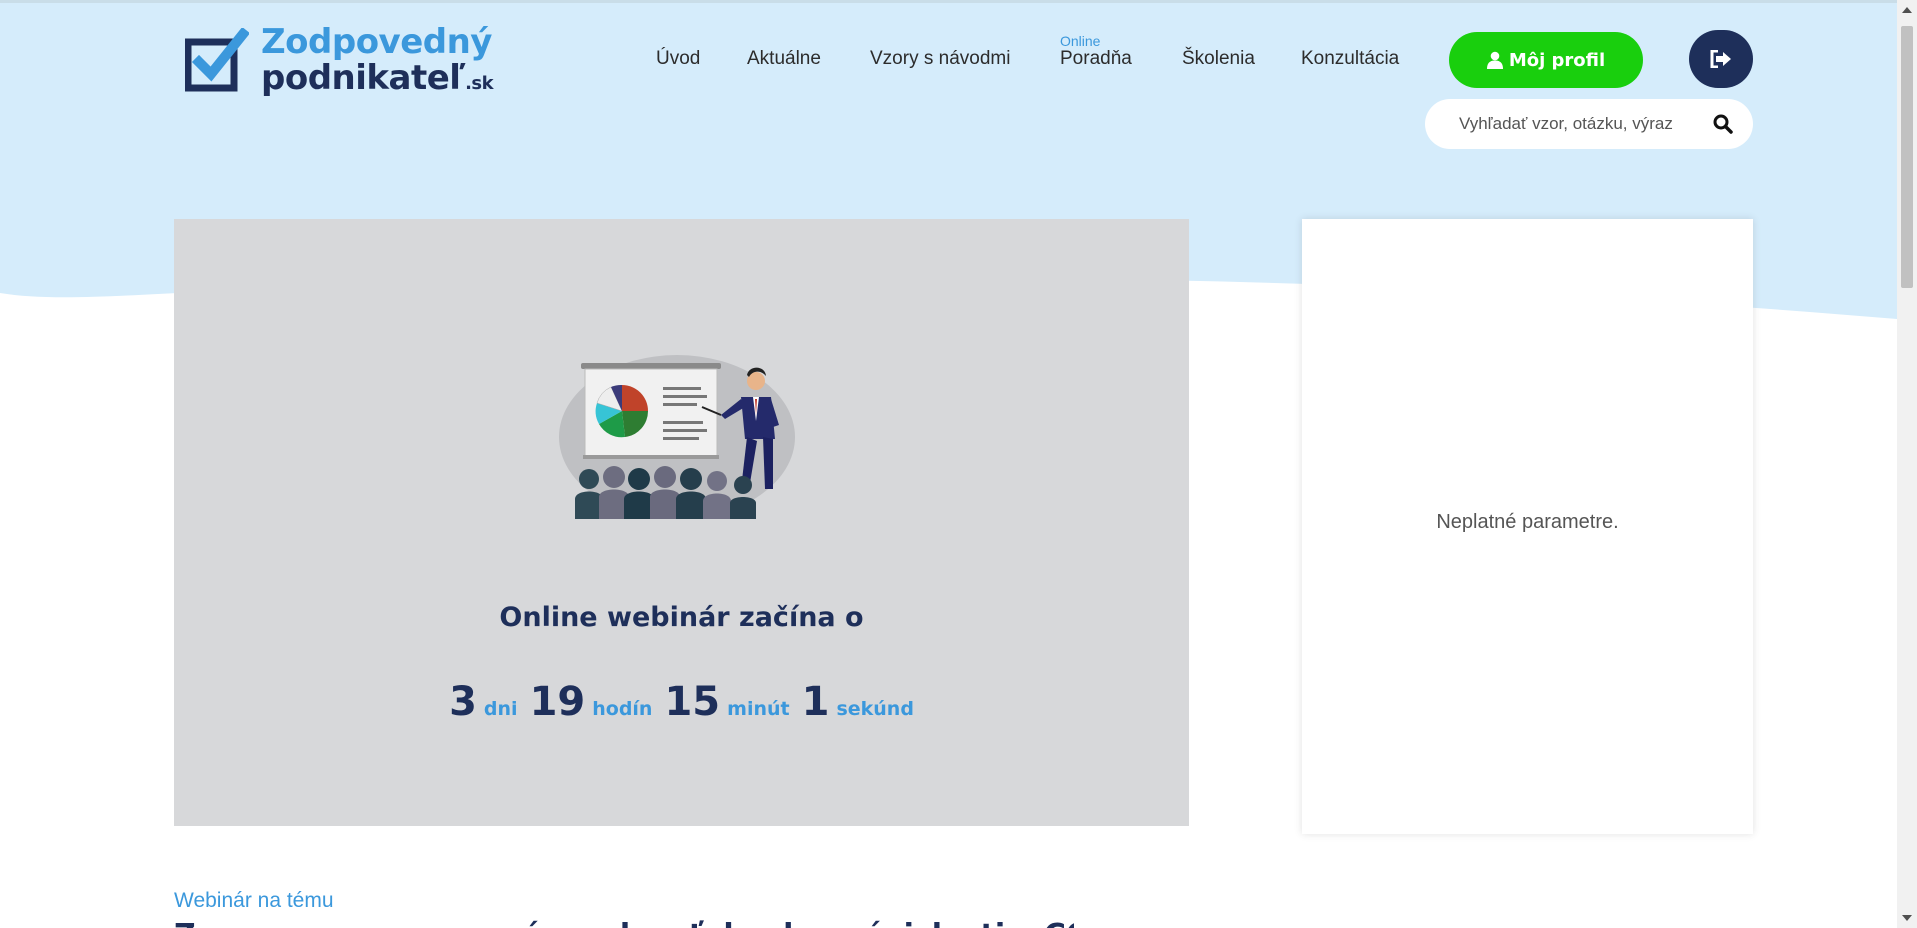  I want to click on nav-item-vzory: Vzory s návodmi, so click(940, 59).